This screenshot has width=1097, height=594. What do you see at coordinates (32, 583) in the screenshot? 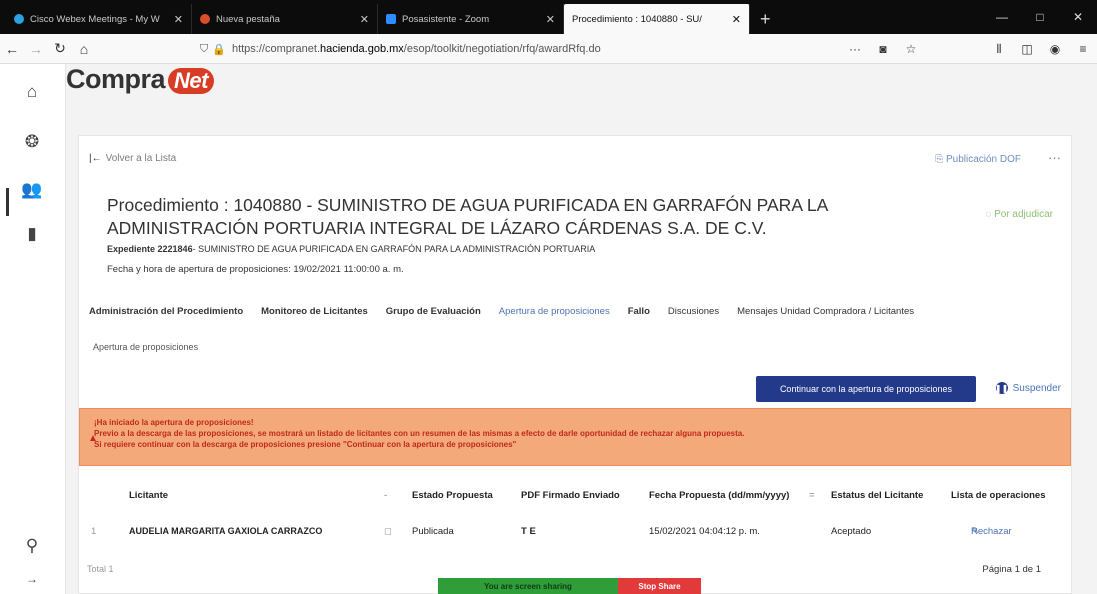
I see `expand-arrow-icon: →` at bounding box center [32, 583].